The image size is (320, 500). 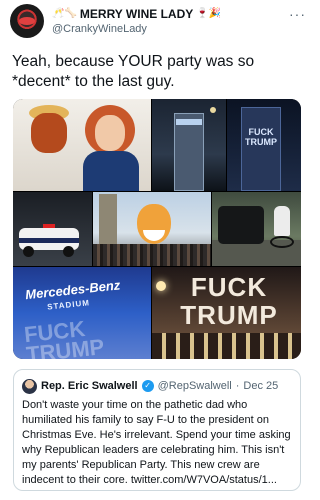 What do you see at coordinates (110, 133) in the screenshot?
I see `person-face-shape` at bounding box center [110, 133].